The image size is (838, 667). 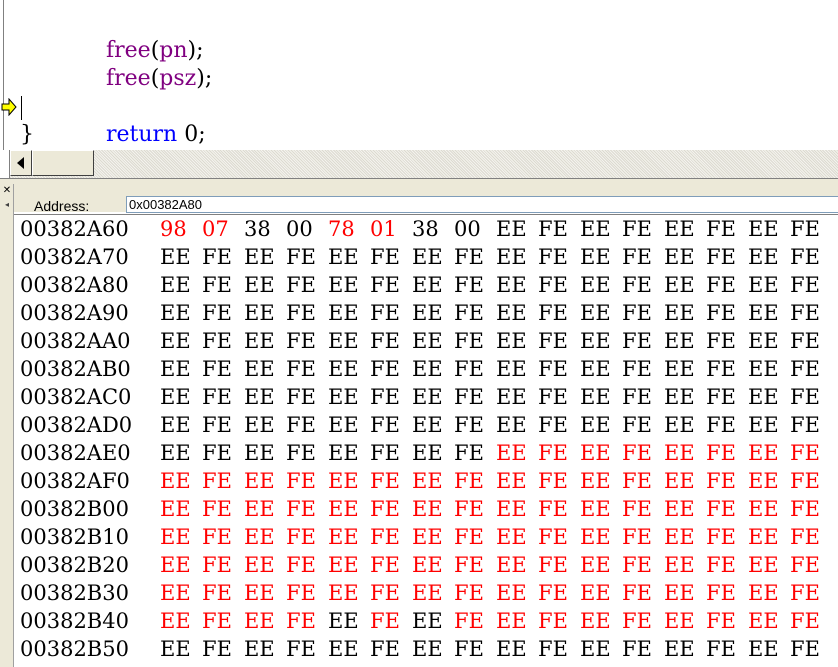 I want to click on memory-byte: 01, so click(x=383, y=229).